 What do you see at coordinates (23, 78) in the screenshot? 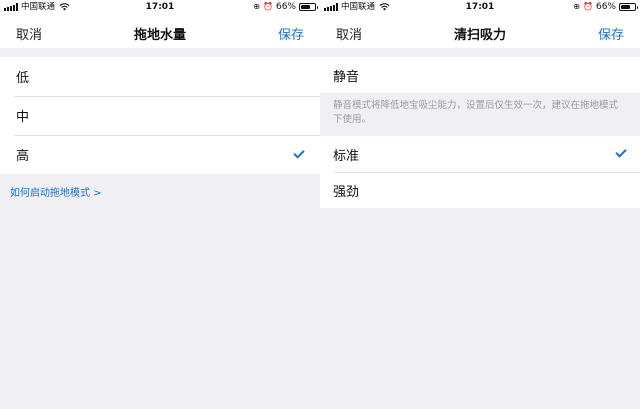
I see `option-label: 低` at bounding box center [23, 78].